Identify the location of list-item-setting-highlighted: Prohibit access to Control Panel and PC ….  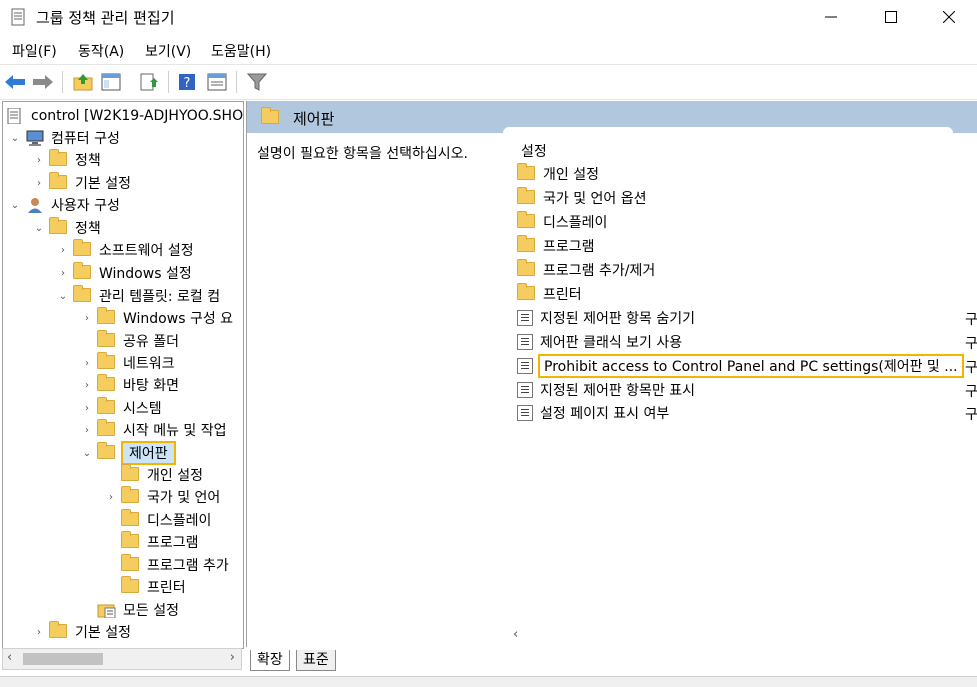
(740, 366).